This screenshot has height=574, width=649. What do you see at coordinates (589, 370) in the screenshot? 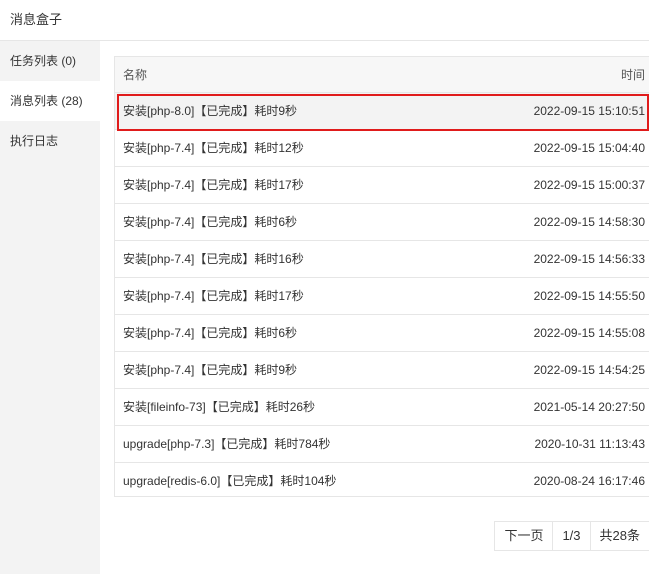
I see `row-time: 2022-09-15 14:54:25` at bounding box center [589, 370].